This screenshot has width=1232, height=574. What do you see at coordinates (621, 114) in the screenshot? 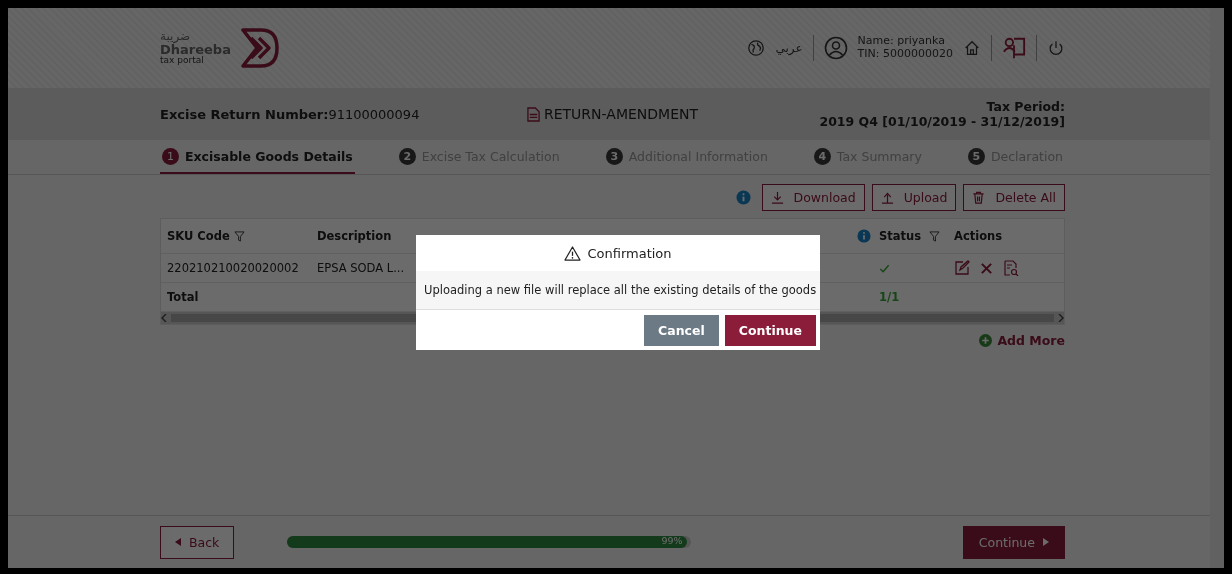
I see `return-type: RETURN-AMENDMENT` at bounding box center [621, 114].